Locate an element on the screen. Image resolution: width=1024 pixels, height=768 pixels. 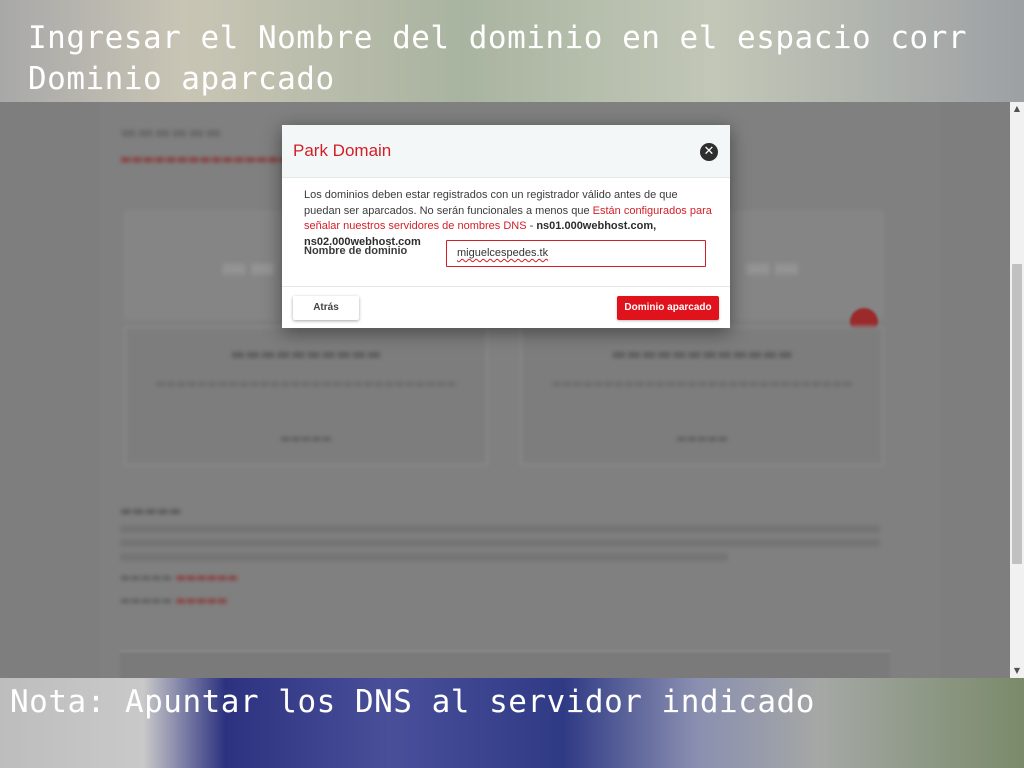
background-subtitle: ▬▬▬▬▬▬▬▬▬▬▬▬▬▬▬ is located at coordinates (205, 159).